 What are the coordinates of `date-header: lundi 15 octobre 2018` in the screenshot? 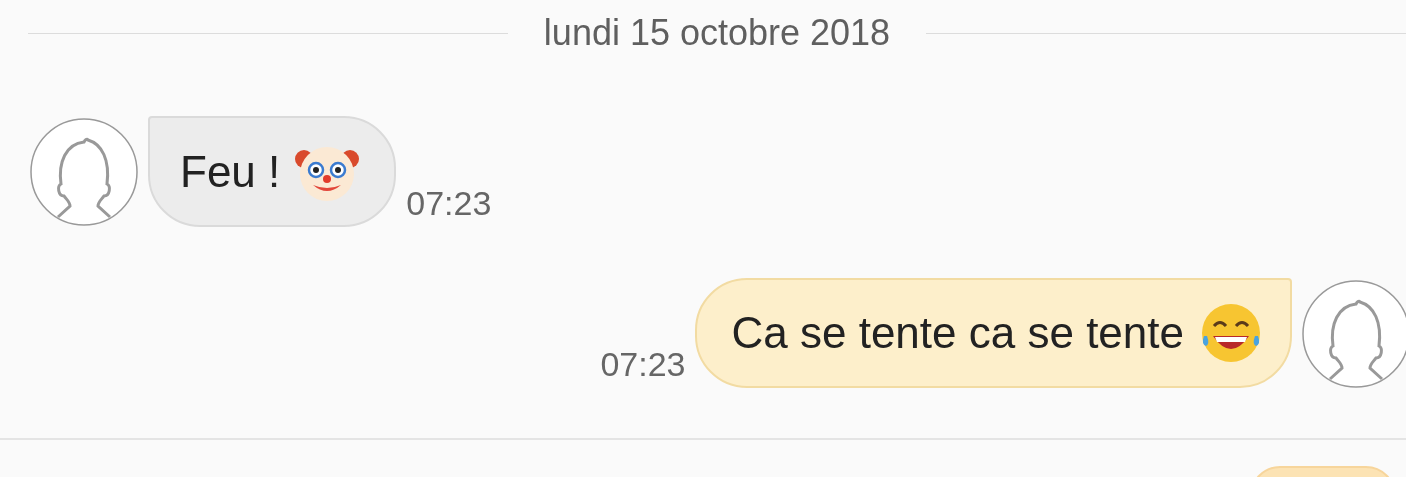 It's located at (717, 33).